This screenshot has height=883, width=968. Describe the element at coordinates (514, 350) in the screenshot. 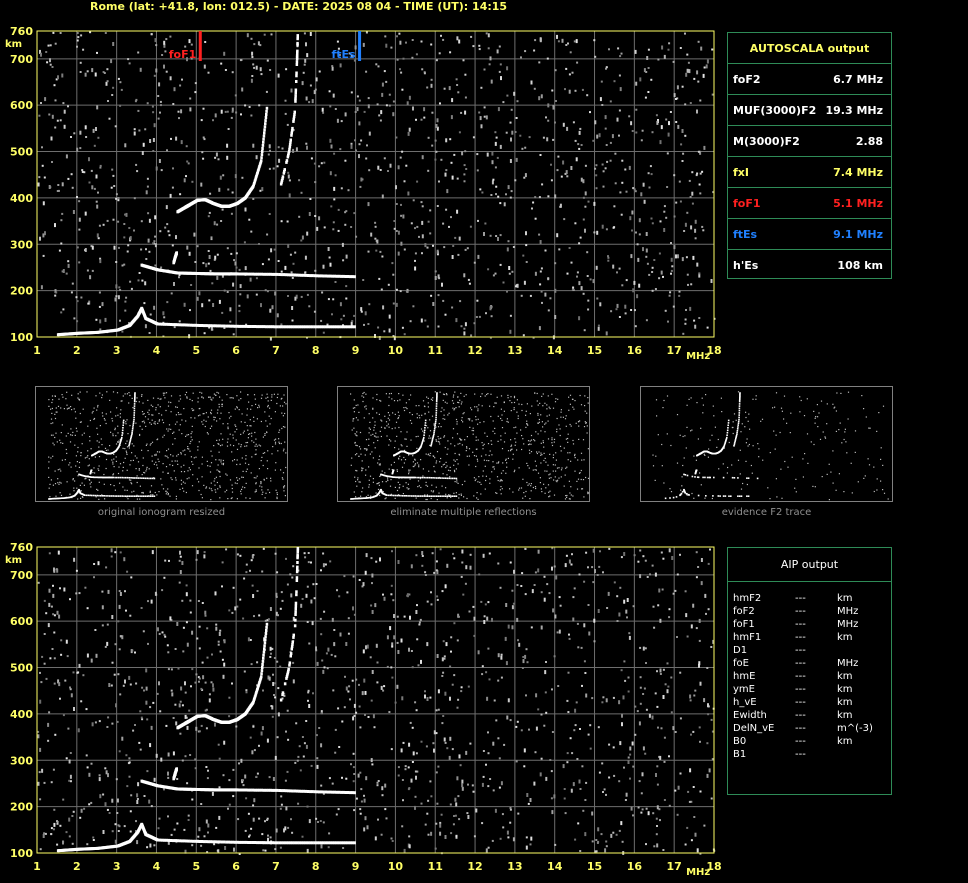

I see `x-tick-label: 13` at that location.